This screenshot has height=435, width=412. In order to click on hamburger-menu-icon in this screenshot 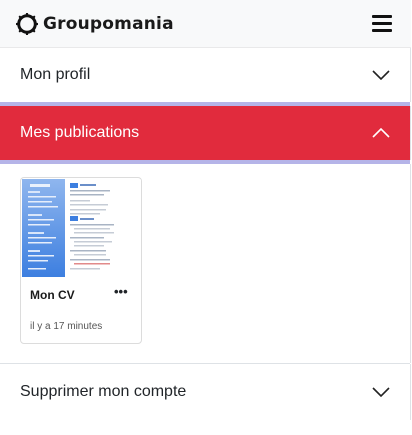, I will do `click(382, 23)`.